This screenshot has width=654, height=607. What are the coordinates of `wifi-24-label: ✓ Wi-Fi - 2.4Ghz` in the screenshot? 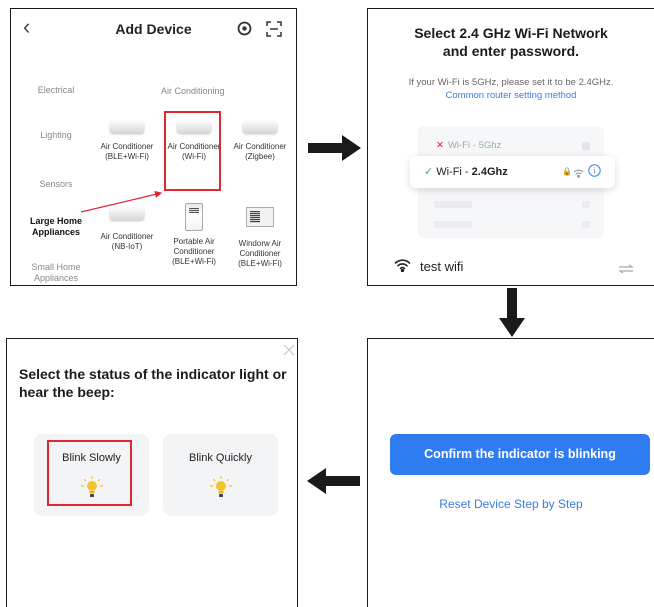 It's located at (466, 171).